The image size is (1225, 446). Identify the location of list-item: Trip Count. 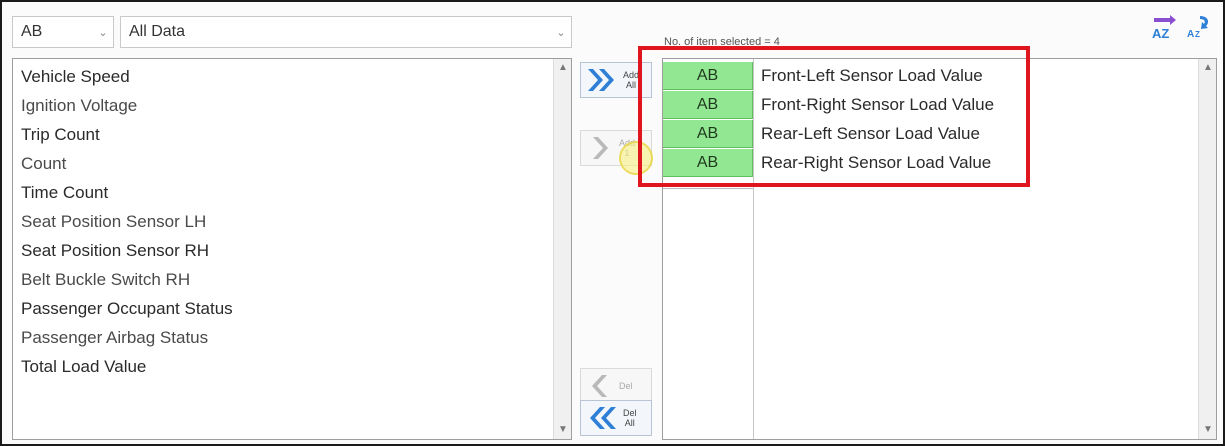
(283, 134).